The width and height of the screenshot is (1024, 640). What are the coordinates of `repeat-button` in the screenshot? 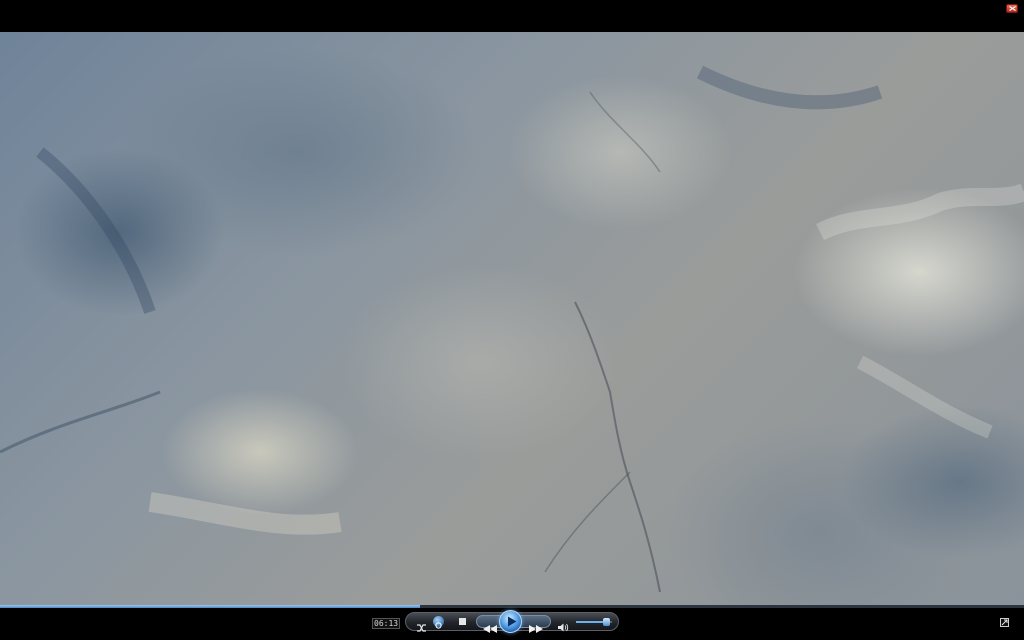 It's located at (438, 622).